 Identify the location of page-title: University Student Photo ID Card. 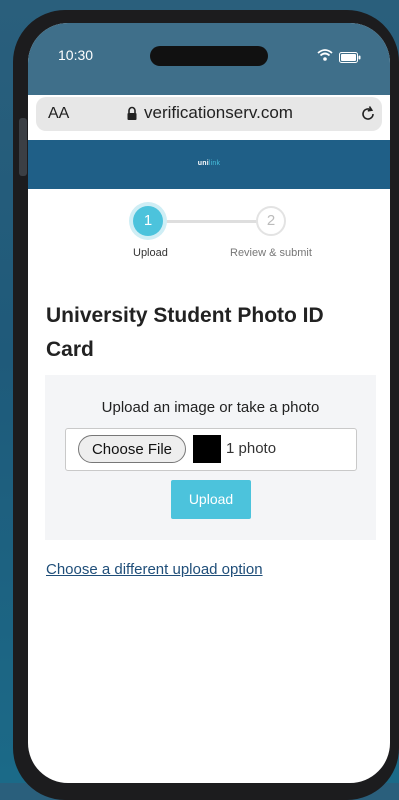
(185, 332).